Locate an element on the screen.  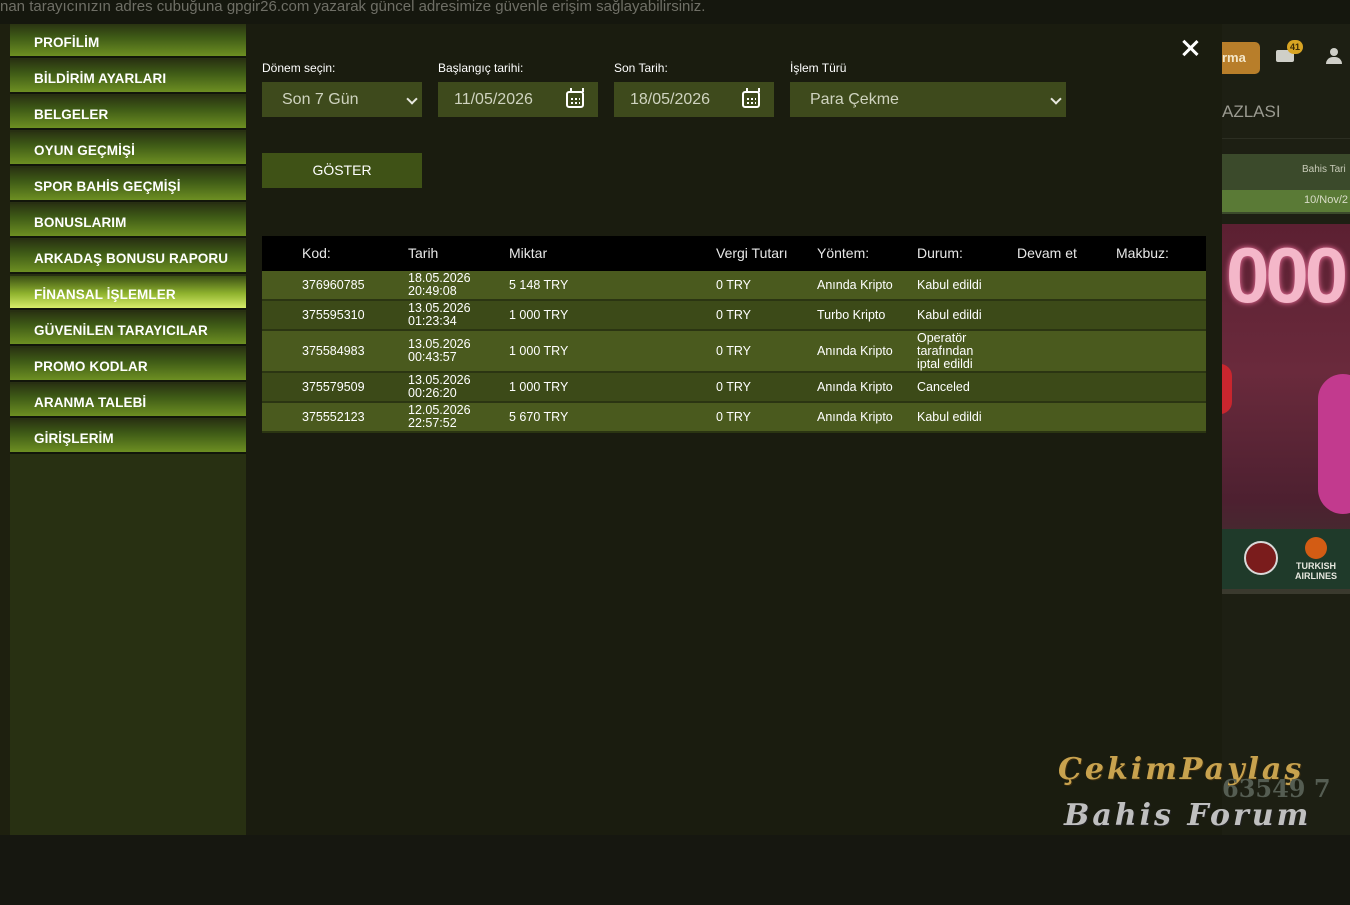
transaction-type-label: İşlem Türü is located at coordinates (818, 68).